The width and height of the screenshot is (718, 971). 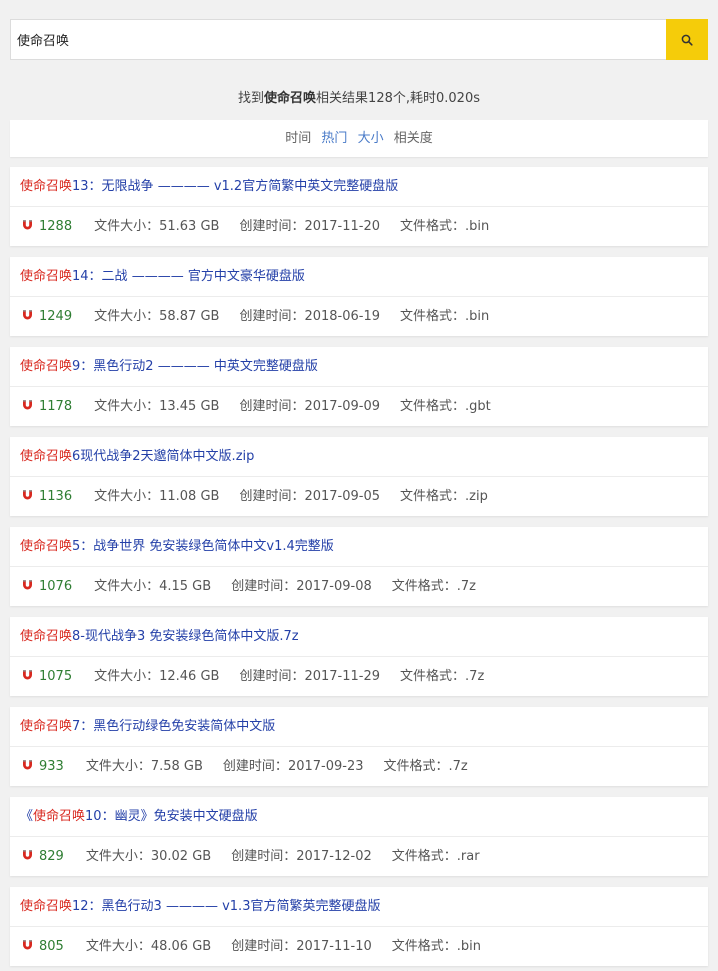 What do you see at coordinates (359, 637) in the screenshot?
I see `result-title-link: 使命召唤8-现代战争3 免安装绿色简体中文版.7z` at bounding box center [359, 637].